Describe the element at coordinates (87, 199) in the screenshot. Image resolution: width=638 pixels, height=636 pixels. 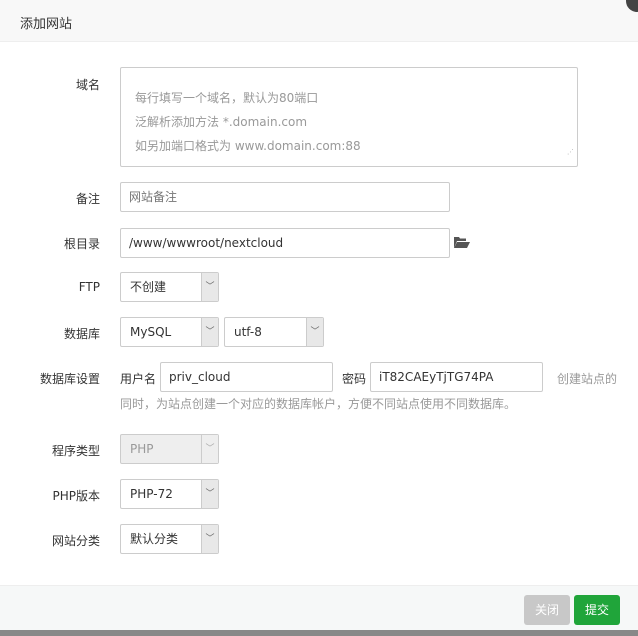
I see `remark-label: 备注` at that location.